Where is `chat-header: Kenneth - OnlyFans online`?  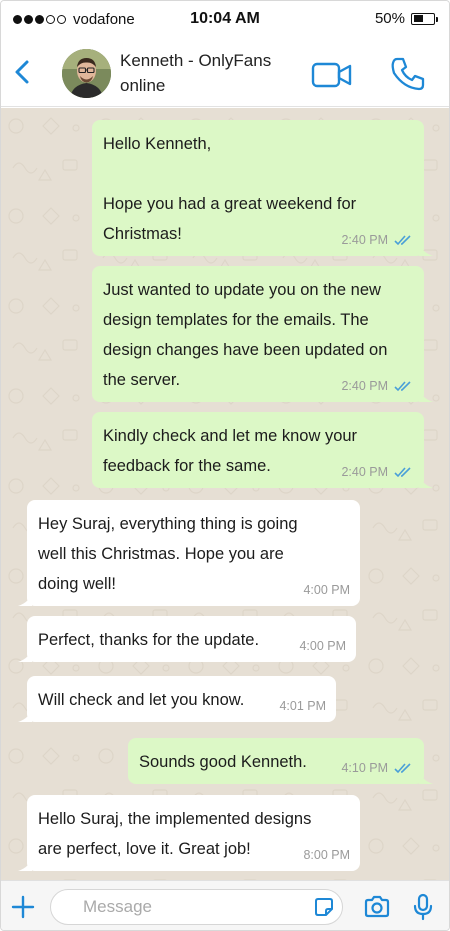
chat-header: Kenneth - OnlyFans online is located at coordinates (225, 73).